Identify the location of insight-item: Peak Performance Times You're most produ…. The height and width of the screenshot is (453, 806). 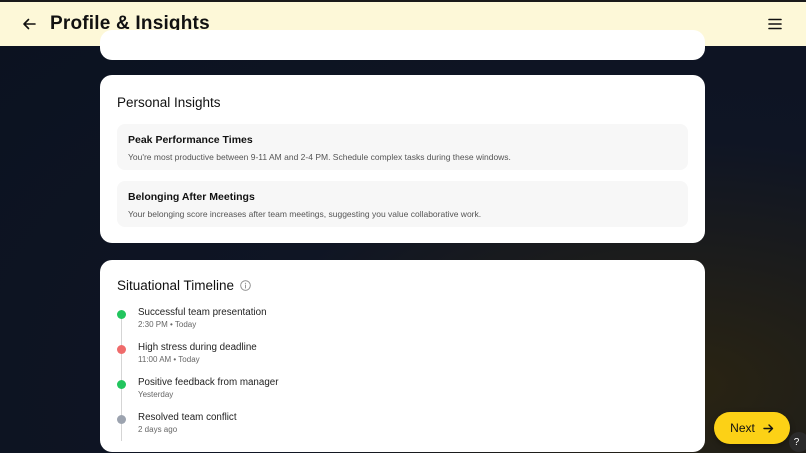
(402, 147).